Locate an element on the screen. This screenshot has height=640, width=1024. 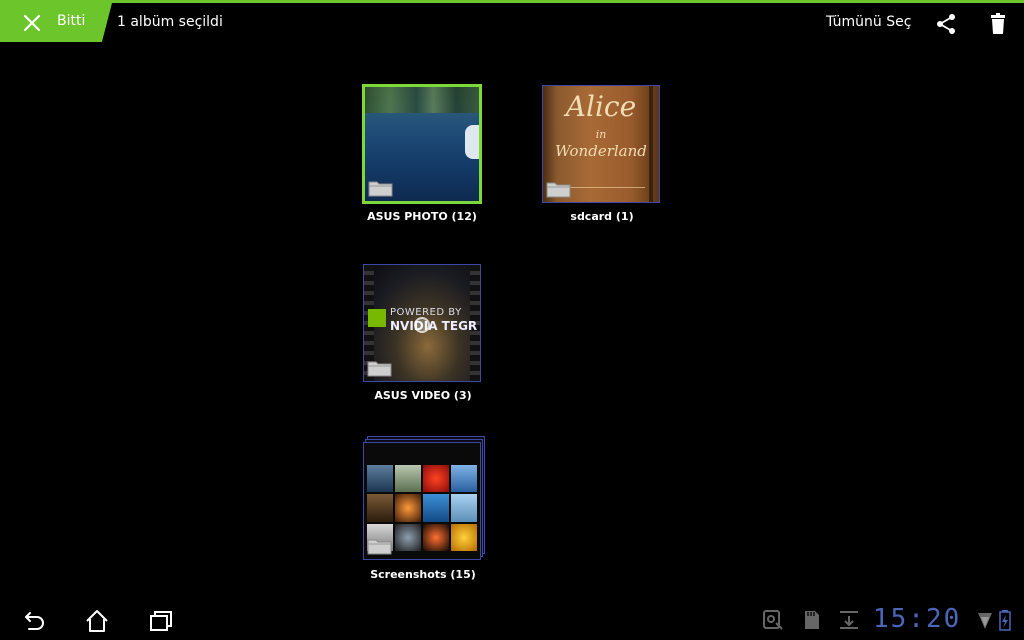
selection-title: 1 albüm seçildi is located at coordinates (170, 22).